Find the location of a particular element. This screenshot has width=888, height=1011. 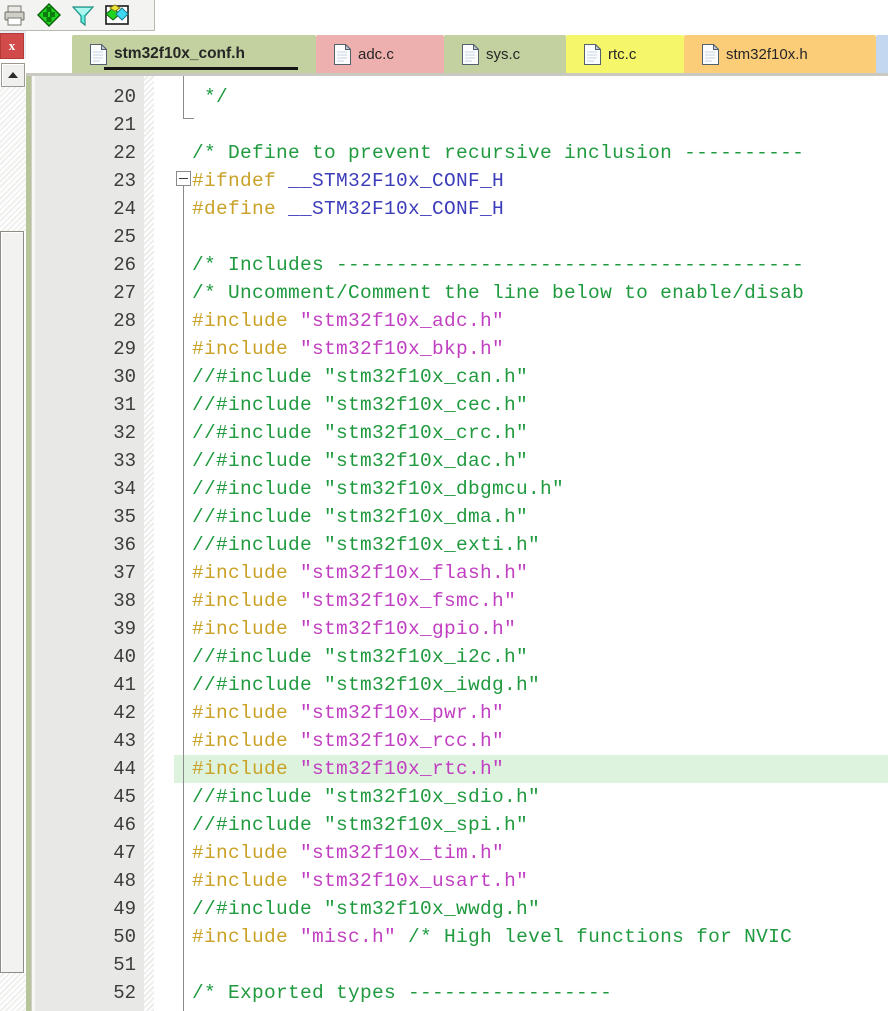

tab-sys-c: sys.c is located at coordinates (505, 54).